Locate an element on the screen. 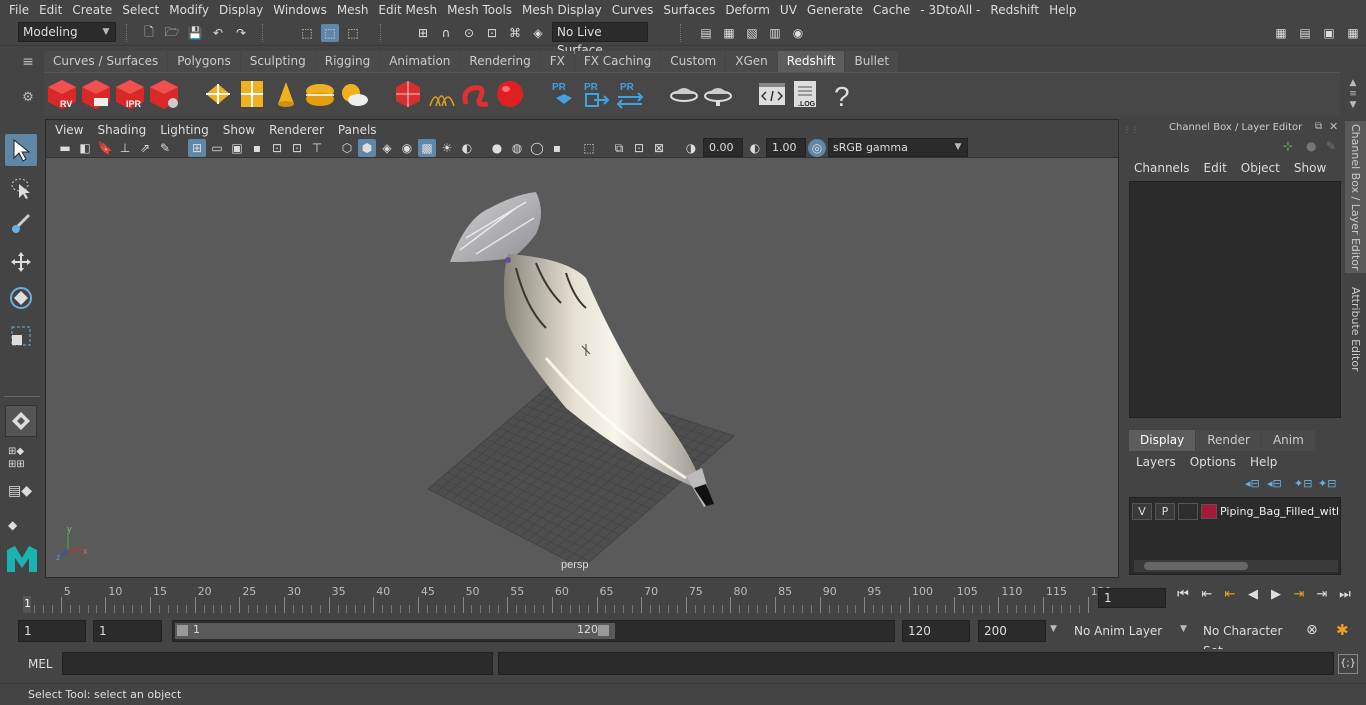  paint-select-tool-icon is located at coordinates (21, 224).